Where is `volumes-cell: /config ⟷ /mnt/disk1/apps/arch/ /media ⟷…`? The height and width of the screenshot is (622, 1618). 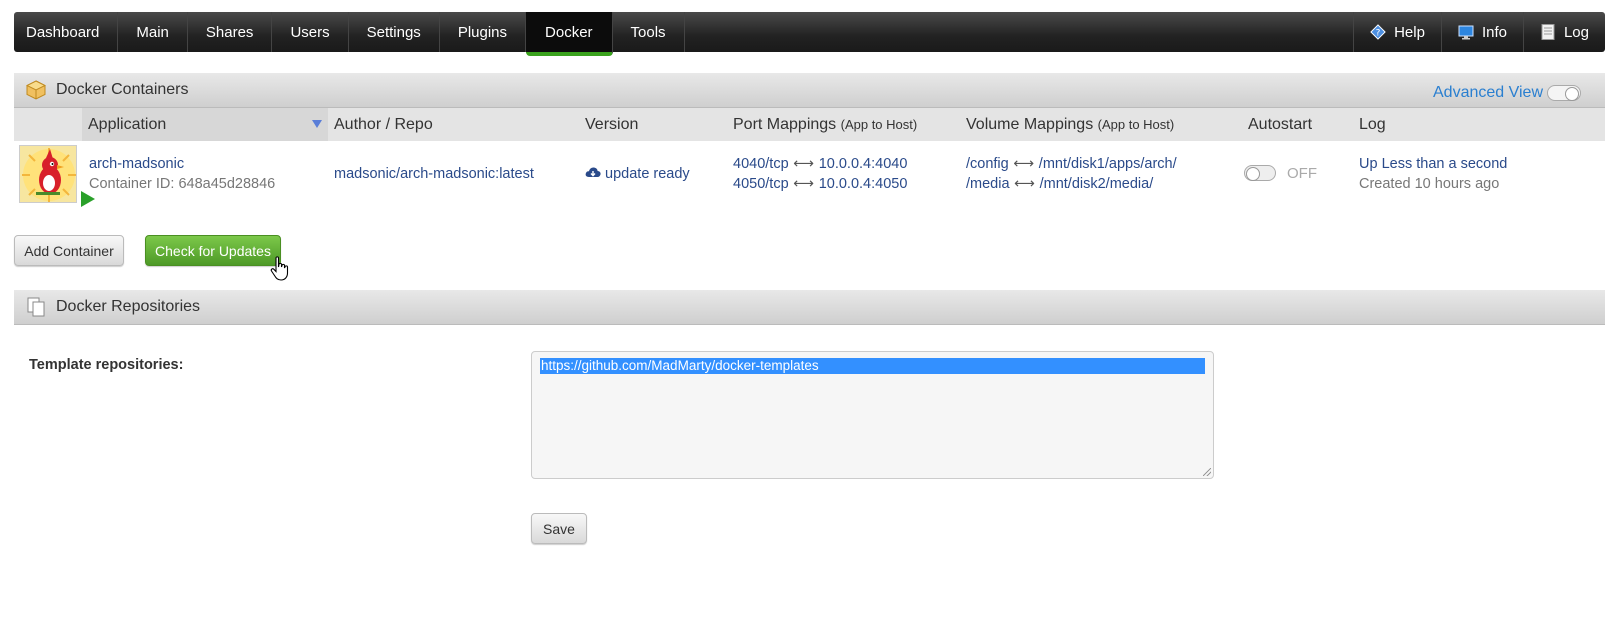 volumes-cell: /config ⟷ /mnt/disk1/apps/arch/ /media ⟷… is located at coordinates (1071, 174).